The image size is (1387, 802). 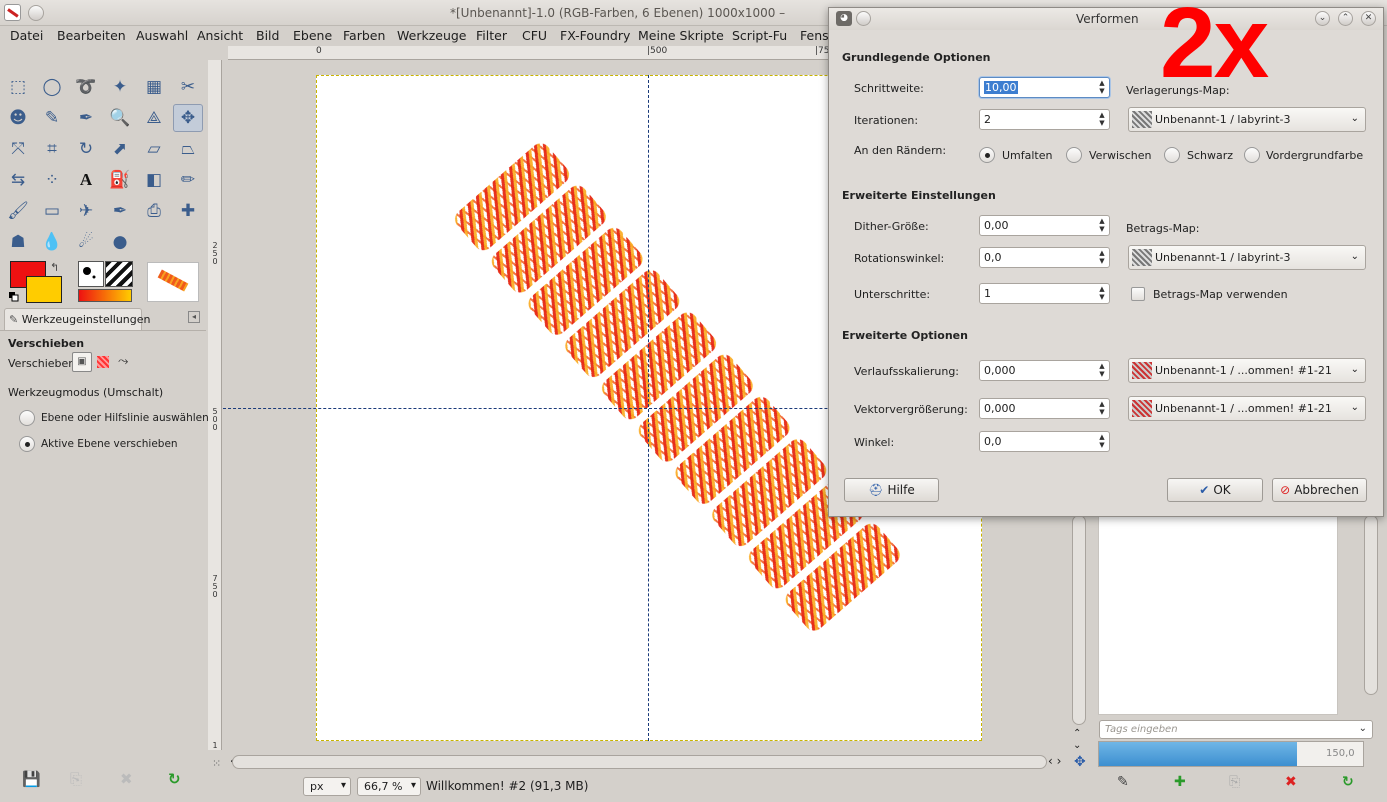 What do you see at coordinates (120, 242) in the screenshot?
I see `dodge-burn-icon: ●` at bounding box center [120, 242].